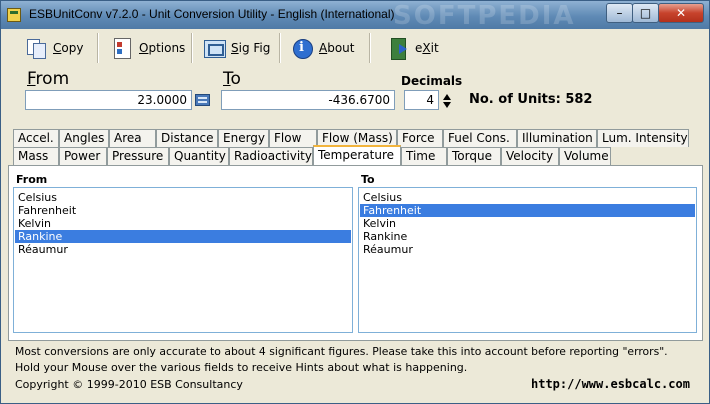  I want to click on toolbar: Copy Options Sig Fig About eXit, so click(355, 48).